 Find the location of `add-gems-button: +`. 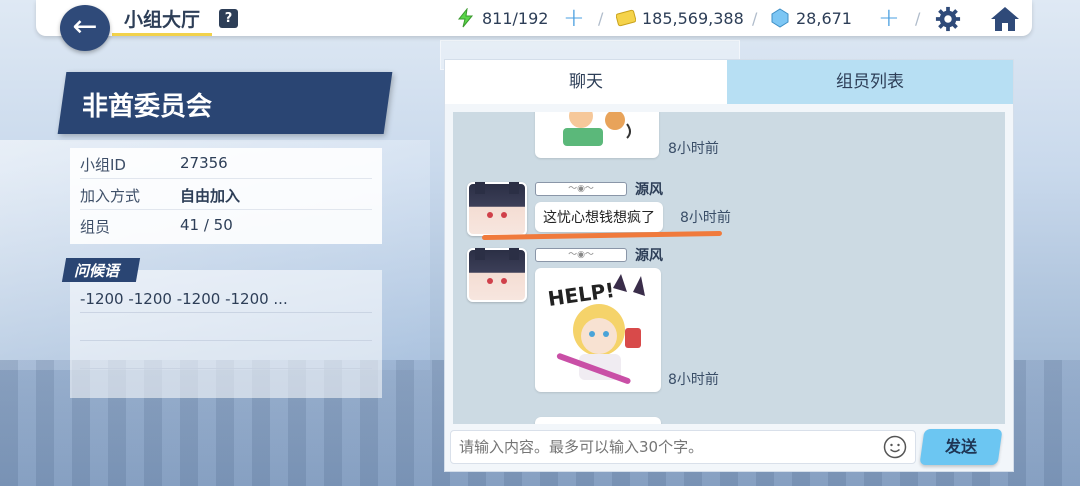

add-gems-button: + is located at coordinates (889, 18).